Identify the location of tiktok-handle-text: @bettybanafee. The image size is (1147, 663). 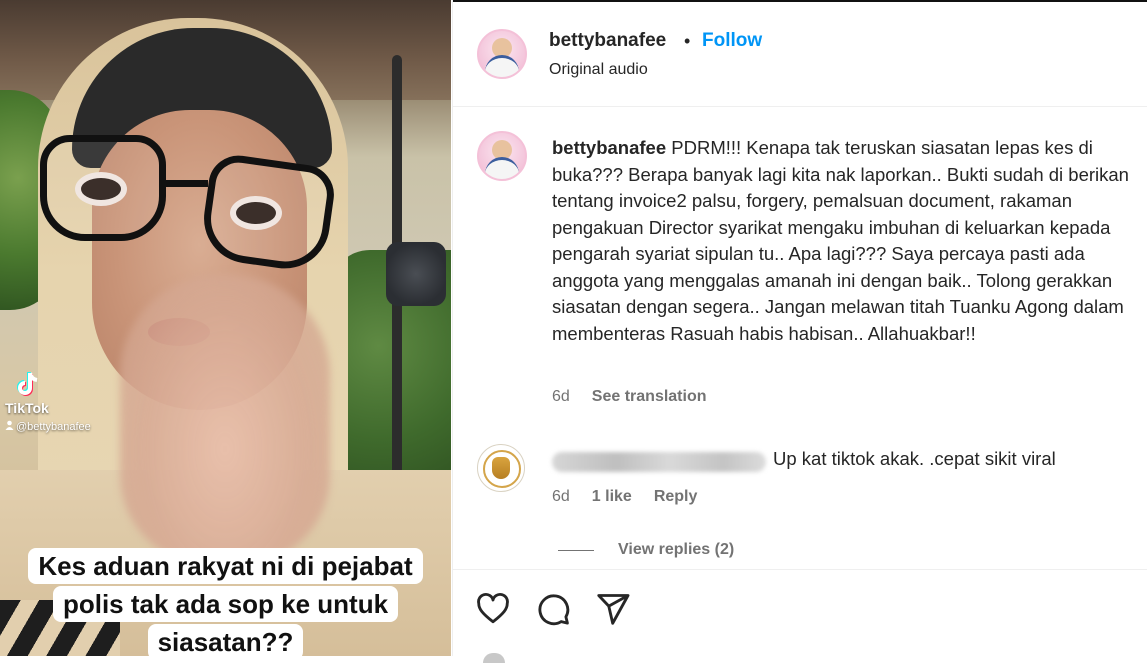
(53, 426).